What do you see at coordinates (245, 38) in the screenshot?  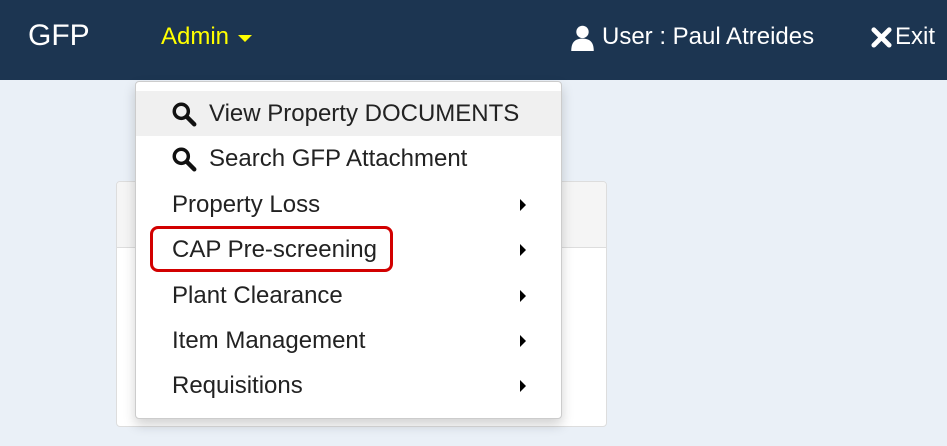 I see `caret-down-icon` at bounding box center [245, 38].